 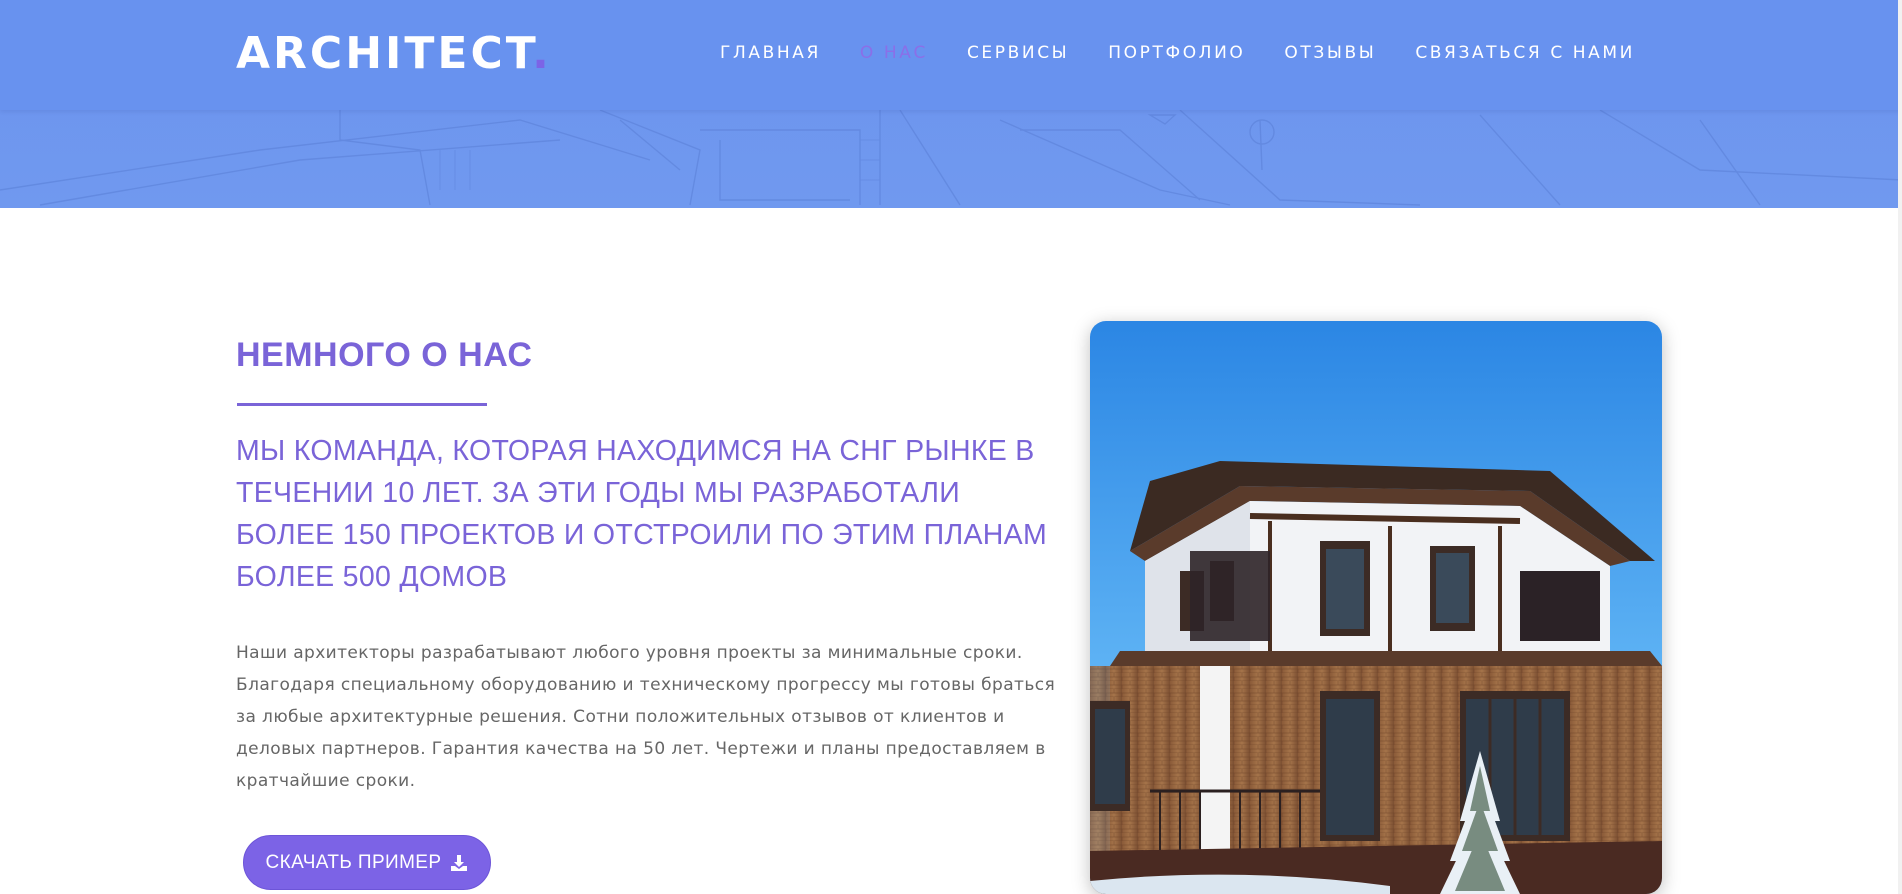 I want to click on brand-name: ARCHITECT, so click(x=384, y=53).